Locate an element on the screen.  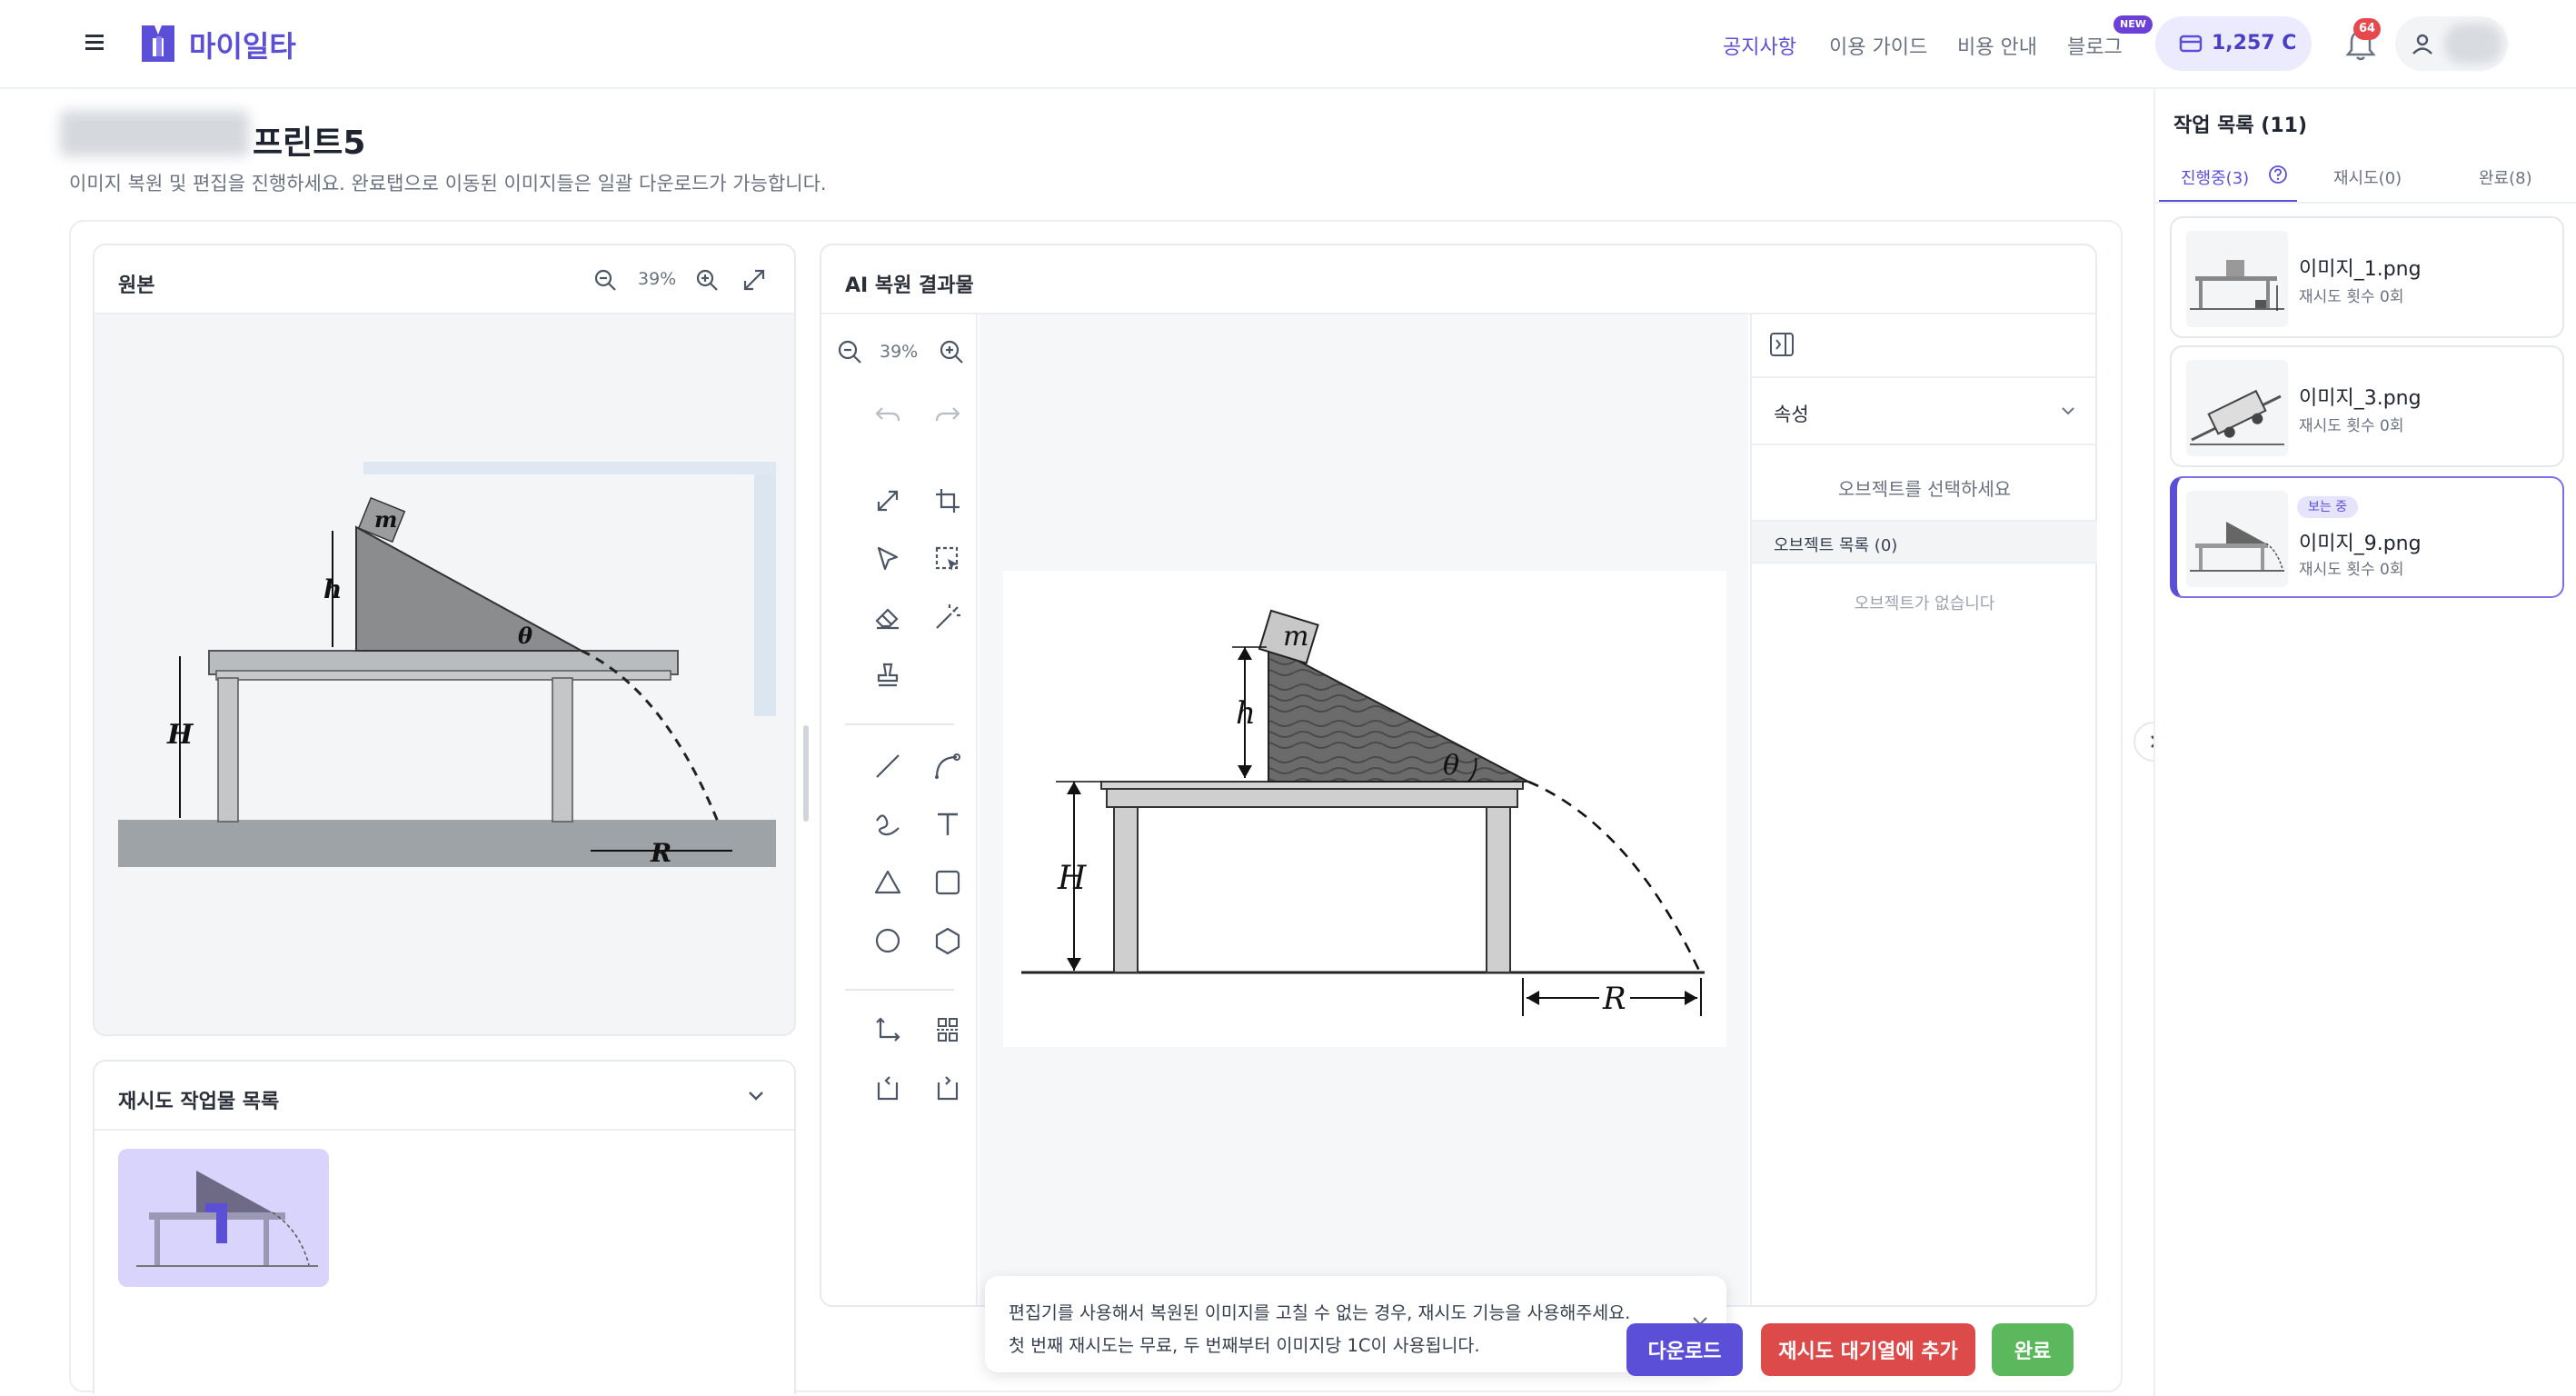
complete-button: 완료 is located at coordinates (2033, 1349).